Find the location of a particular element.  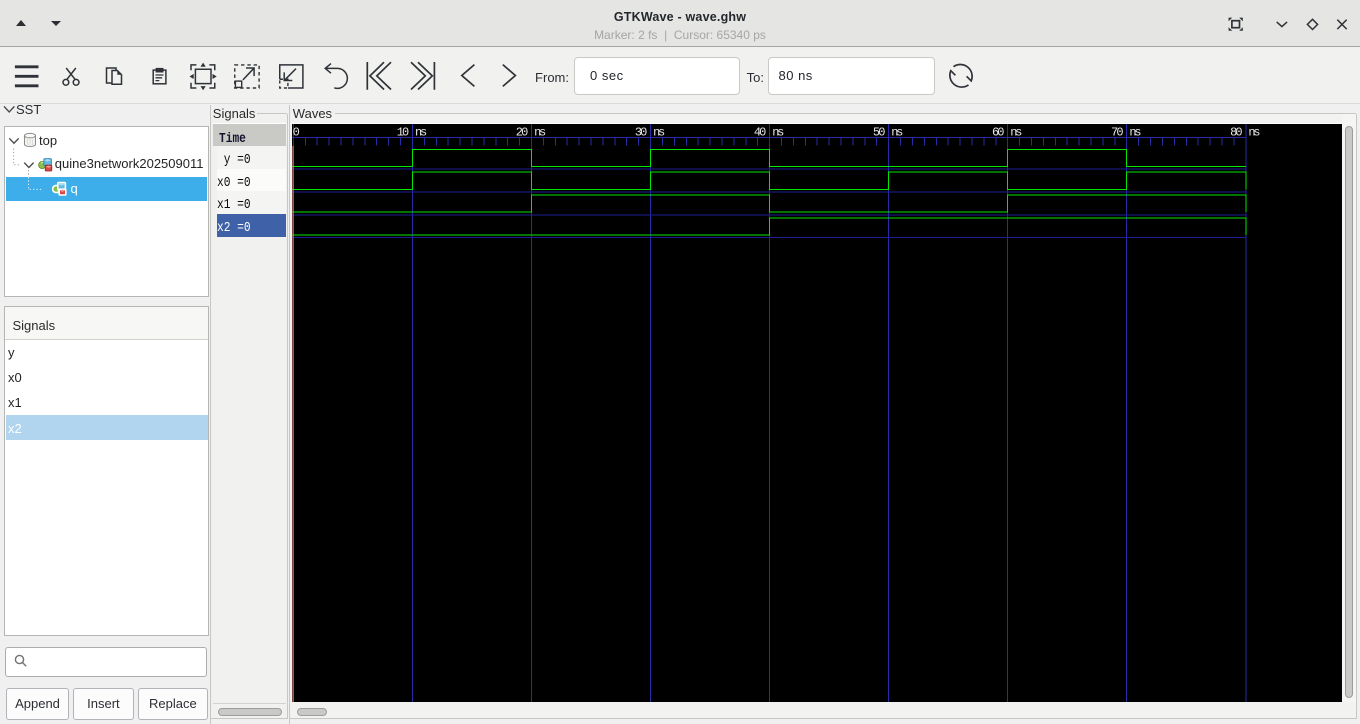

svg-text: 80 is located at coordinates (1236, 132).